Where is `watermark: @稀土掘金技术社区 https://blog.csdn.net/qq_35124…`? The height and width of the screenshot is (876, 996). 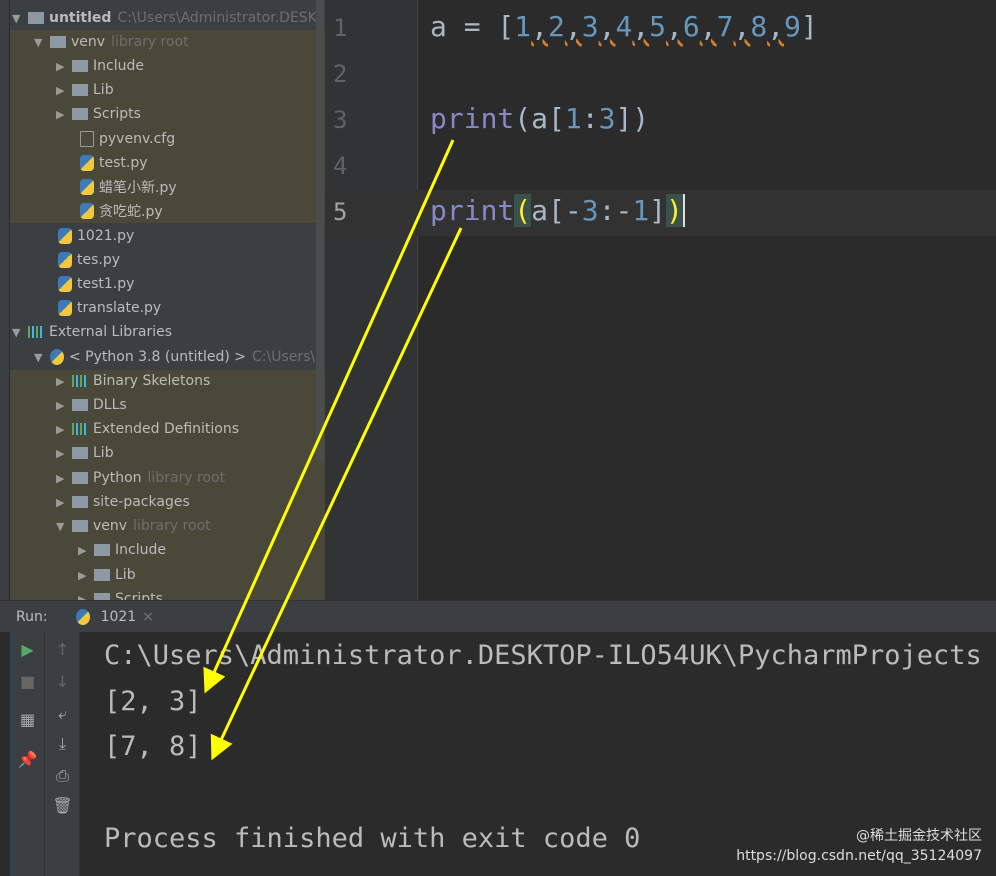 watermark: @稀土掘金技术社区 https://blog.csdn.net/qq_35124… is located at coordinates (859, 846).